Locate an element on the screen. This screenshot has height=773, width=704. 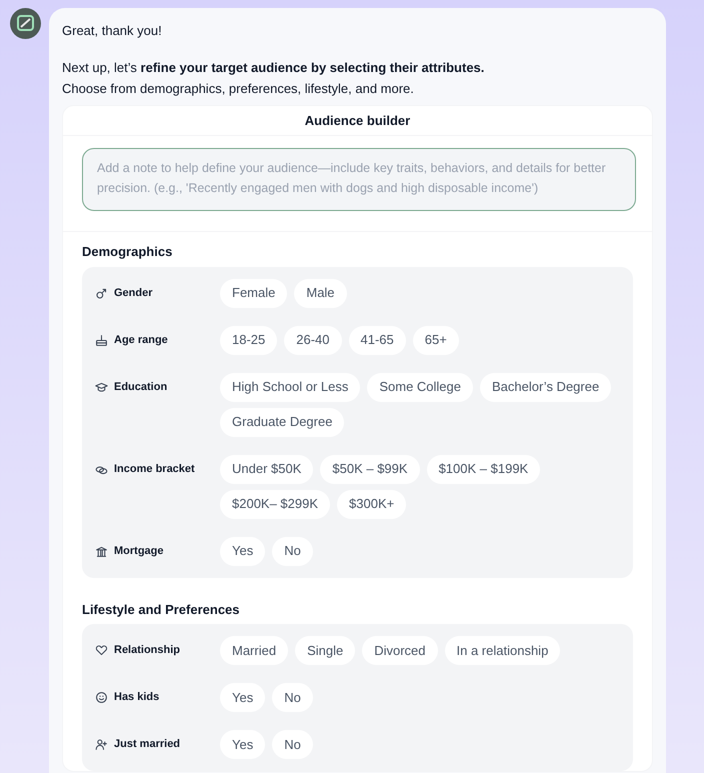
heart-icon is located at coordinates (101, 650).